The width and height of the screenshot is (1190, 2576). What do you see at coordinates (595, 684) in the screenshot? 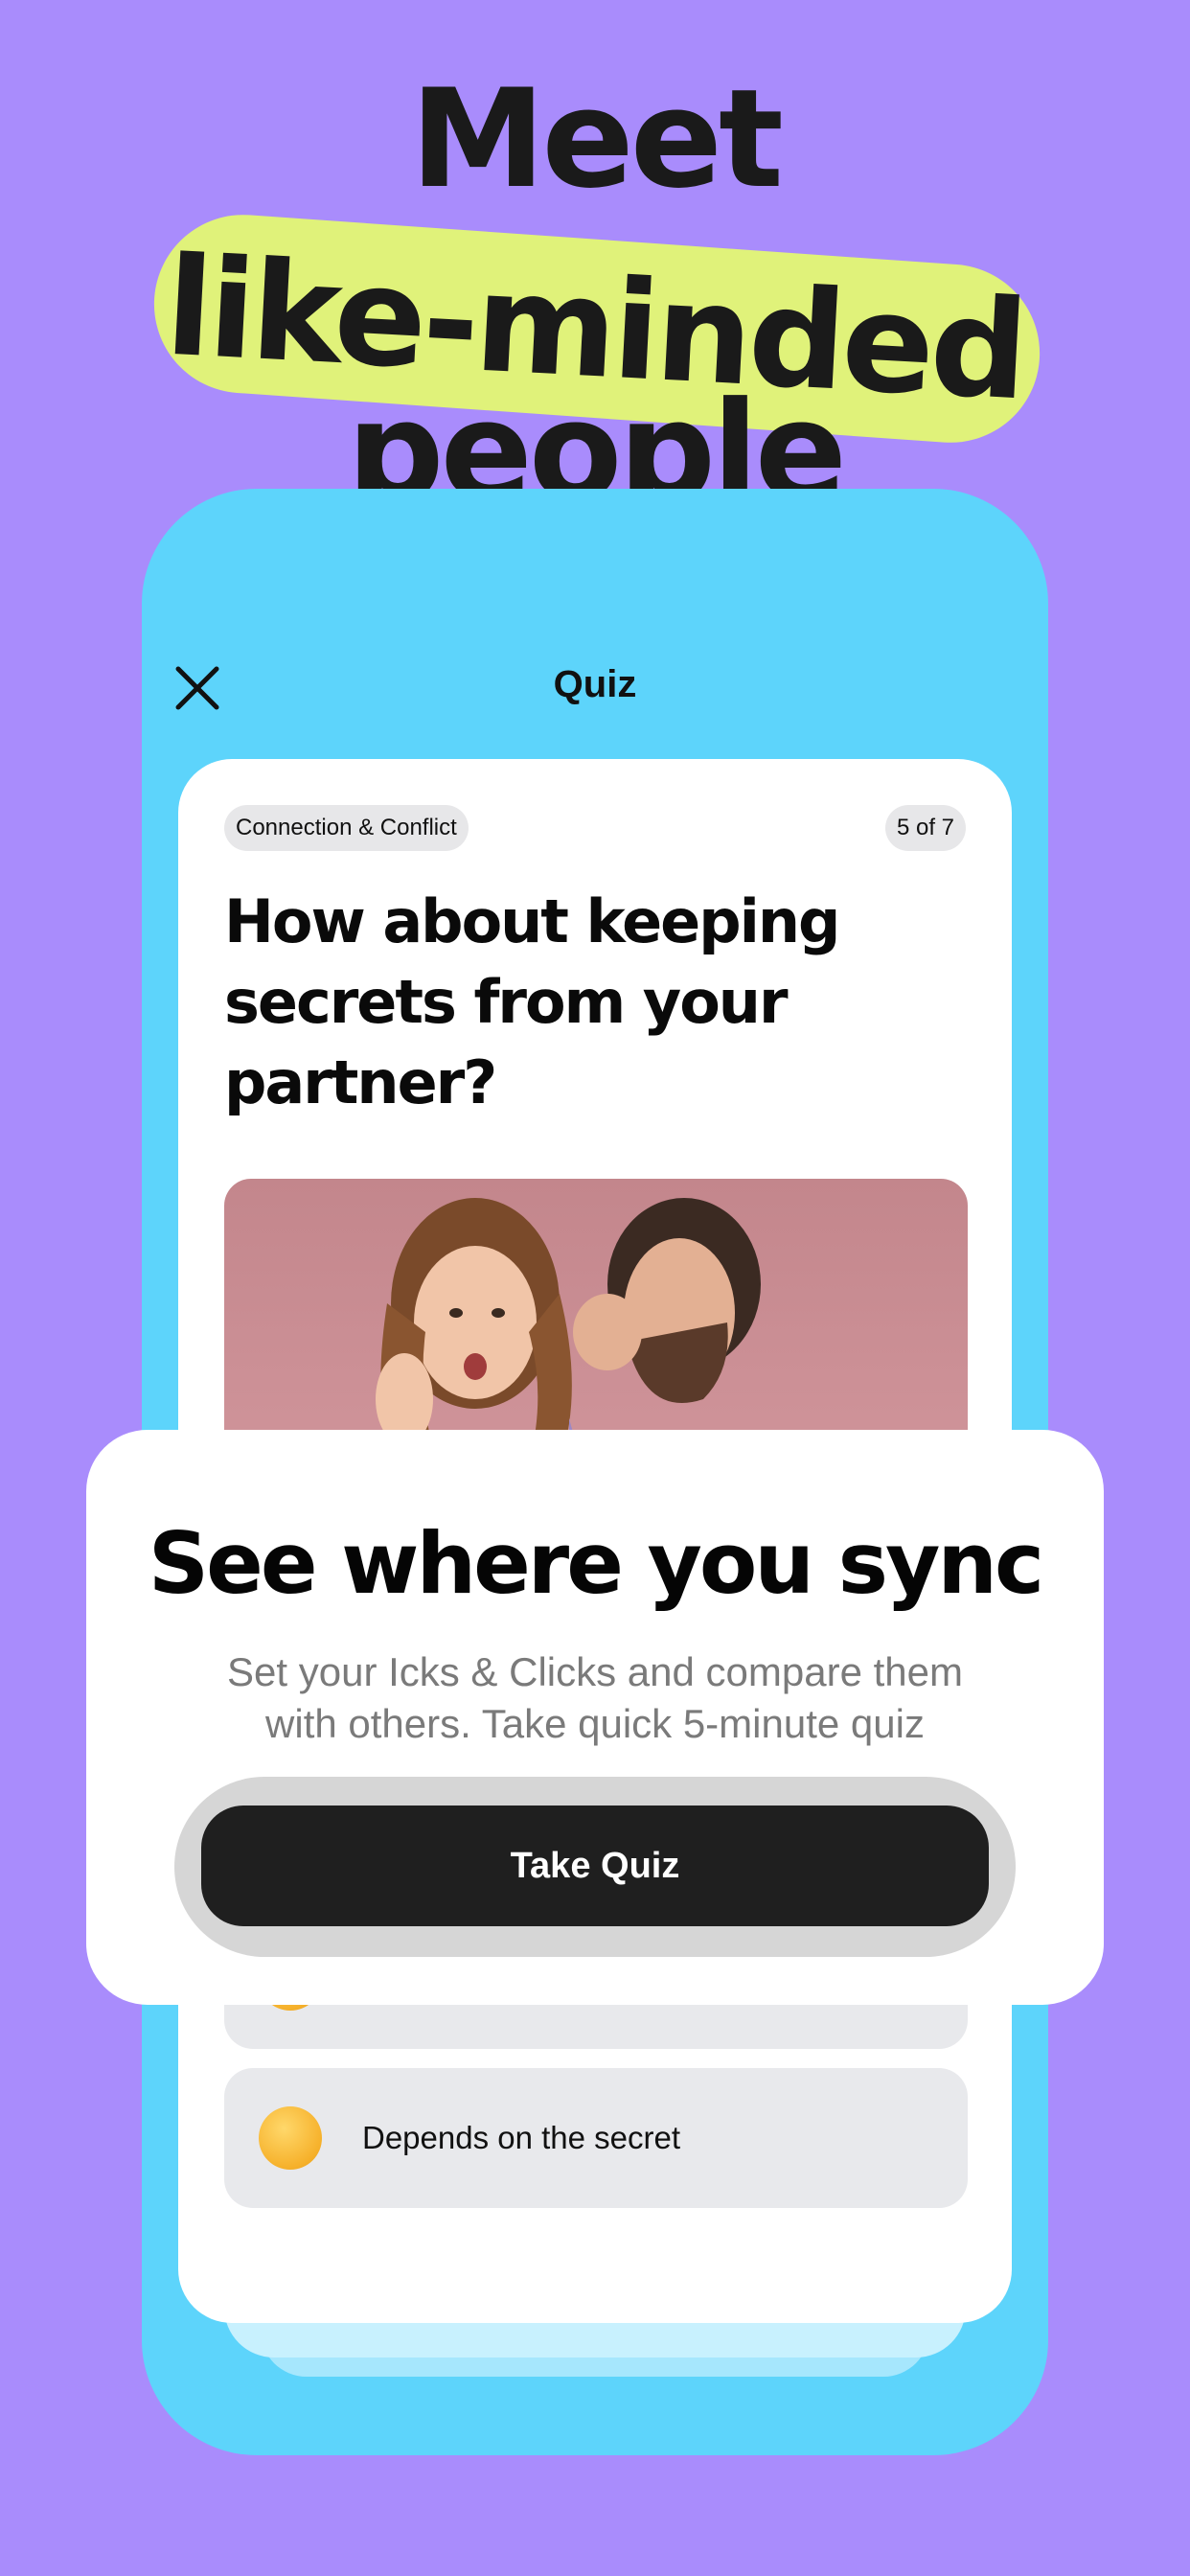
I see `quiz-title: Quiz` at bounding box center [595, 684].